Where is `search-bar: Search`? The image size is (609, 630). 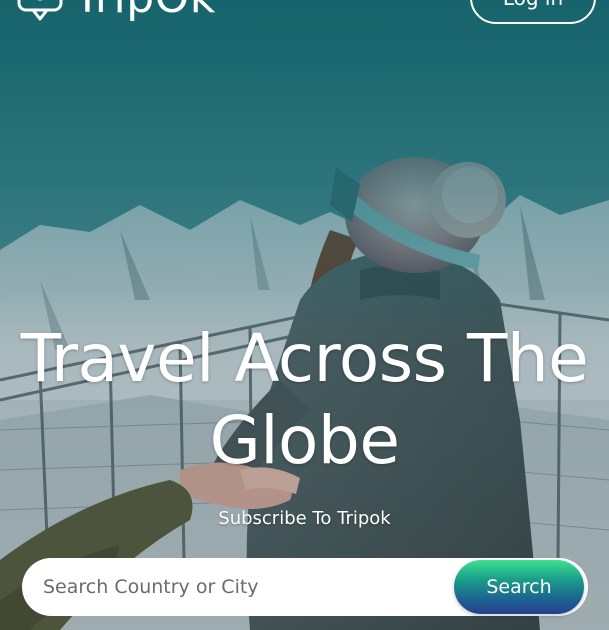 search-bar: Search is located at coordinates (305, 587).